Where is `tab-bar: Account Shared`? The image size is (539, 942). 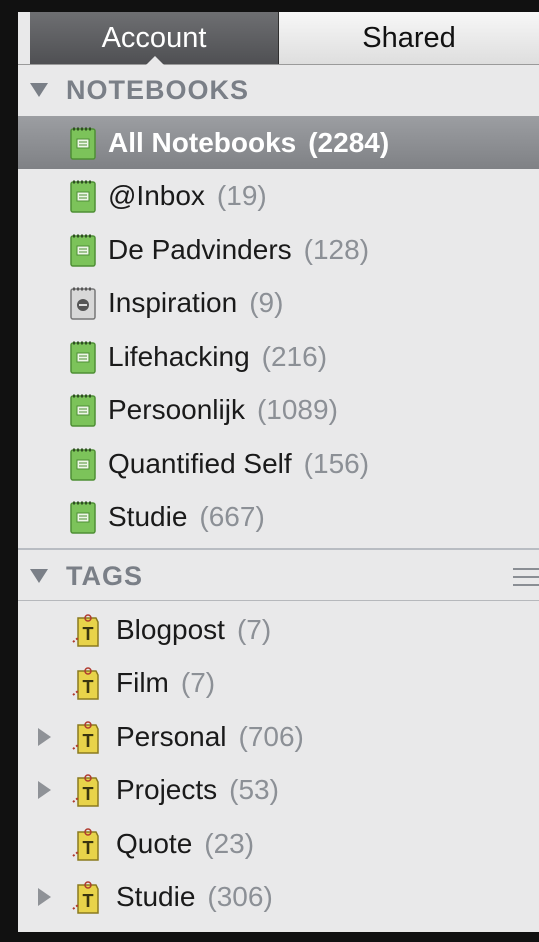 tab-bar: Account Shared is located at coordinates (278, 38).